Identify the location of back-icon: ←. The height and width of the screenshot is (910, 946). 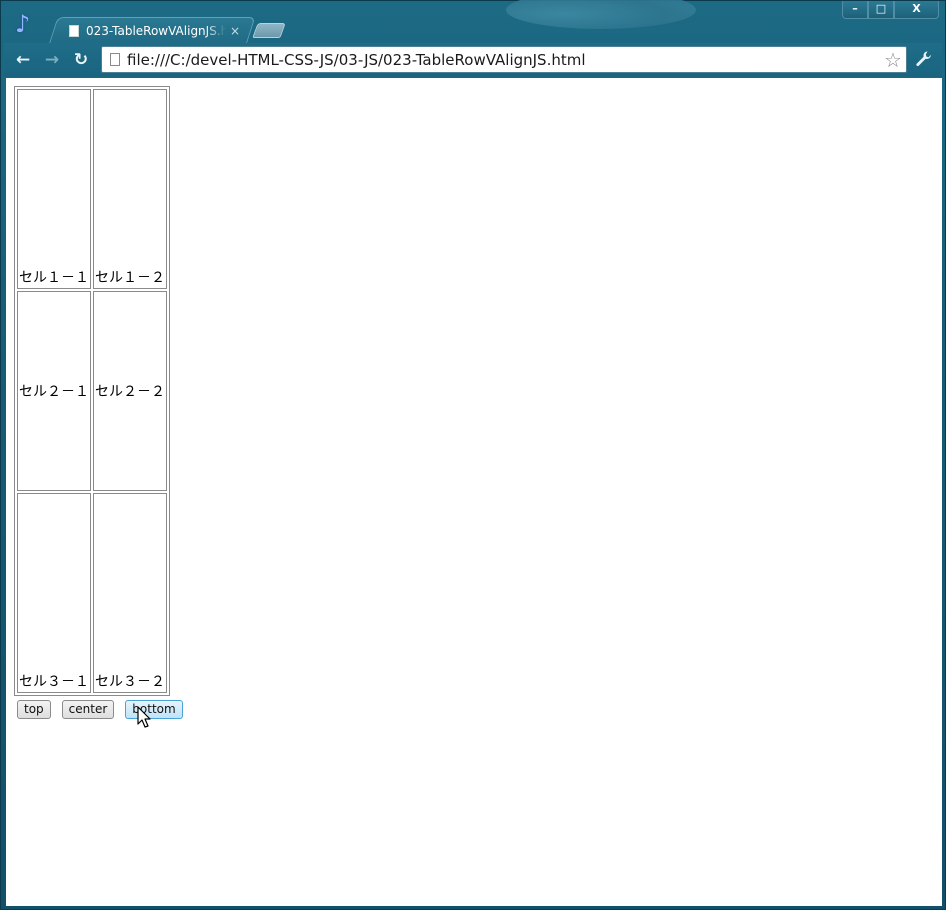
(23, 60).